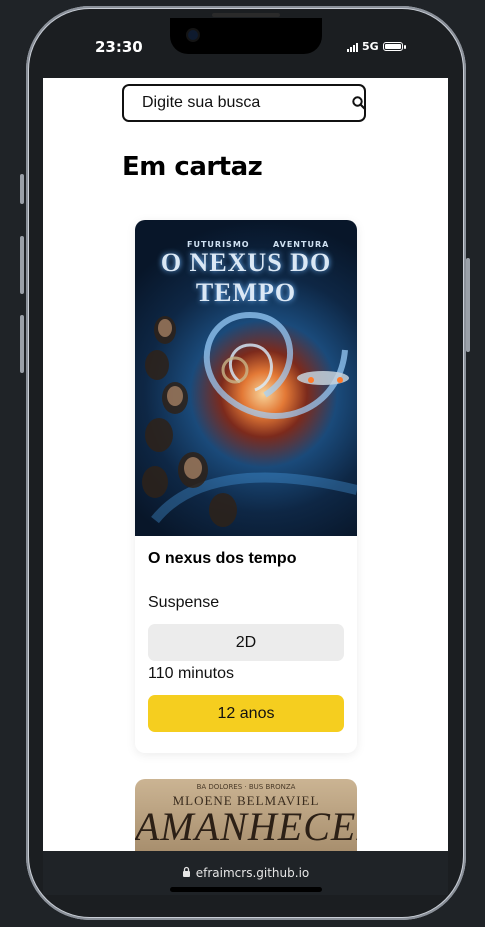  What do you see at coordinates (22, 344) in the screenshot?
I see `volume-down-button` at bounding box center [22, 344].